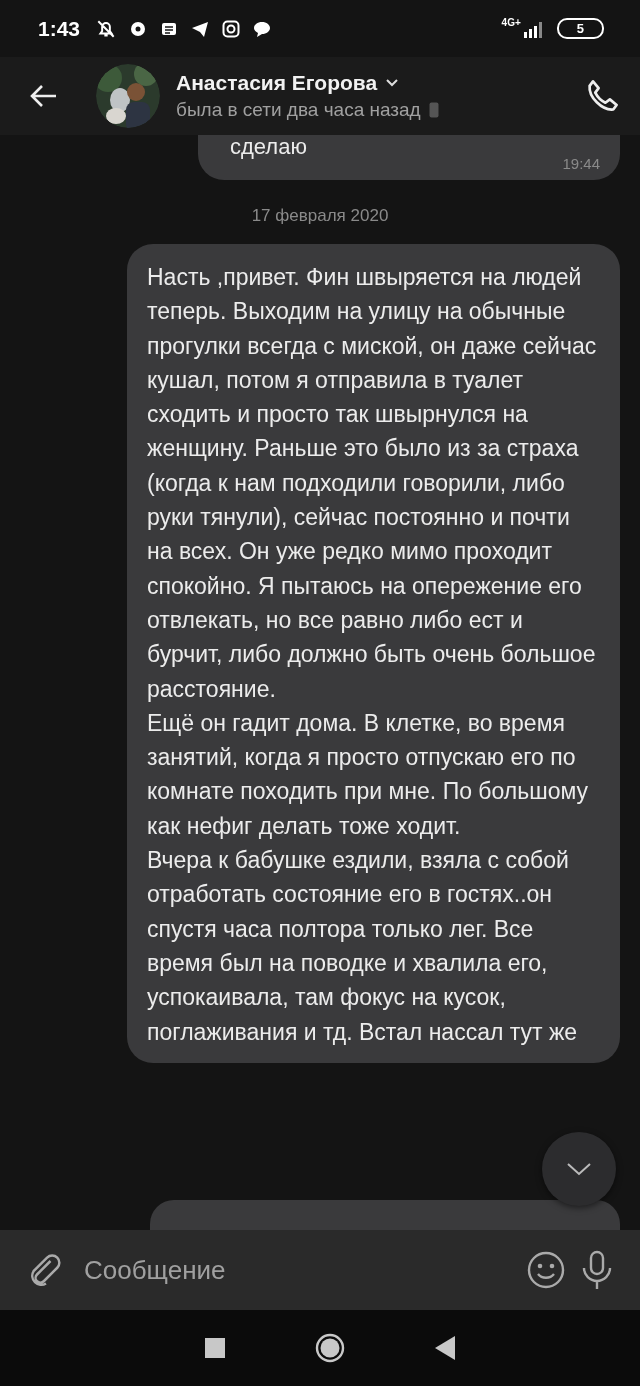  I want to click on message-time: 19:44, so click(581, 163).